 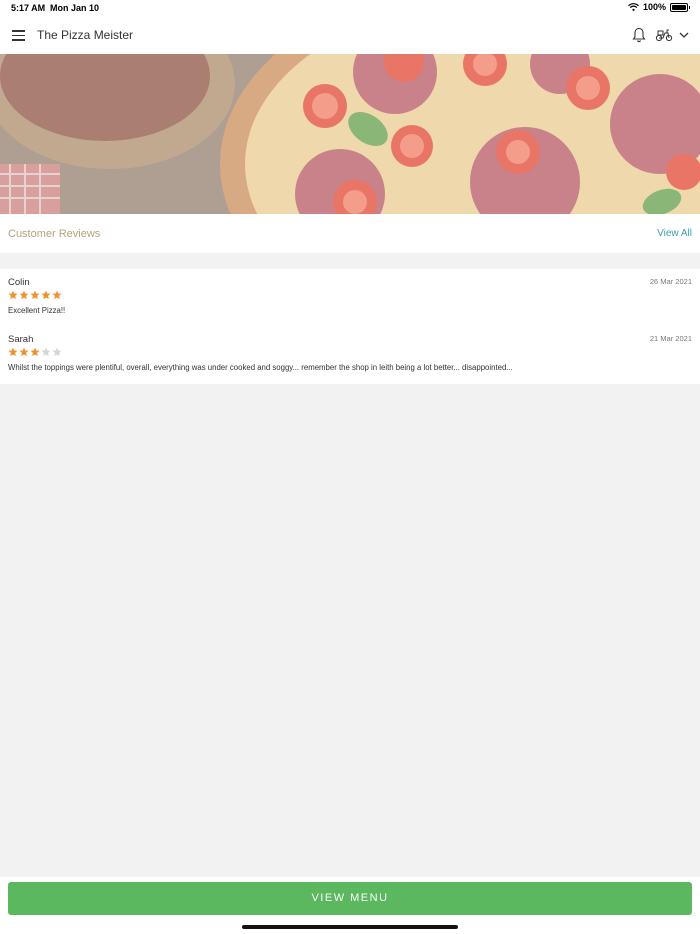 What do you see at coordinates (75, 8) in the screenshot?
I see `status-date: Mon Jan 10` at bounding box center [75, 8].